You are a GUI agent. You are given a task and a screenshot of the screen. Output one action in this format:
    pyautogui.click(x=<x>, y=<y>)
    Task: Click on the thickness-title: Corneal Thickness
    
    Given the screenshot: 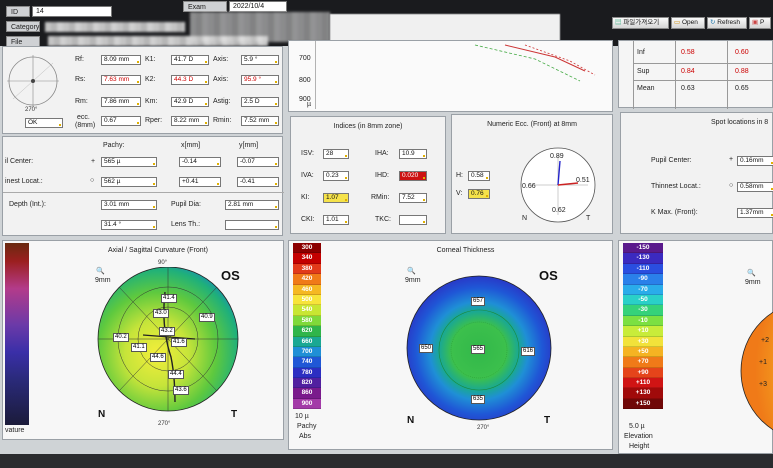 What is the action you would take?
    pyautogui.click(x=465, y=250)
    